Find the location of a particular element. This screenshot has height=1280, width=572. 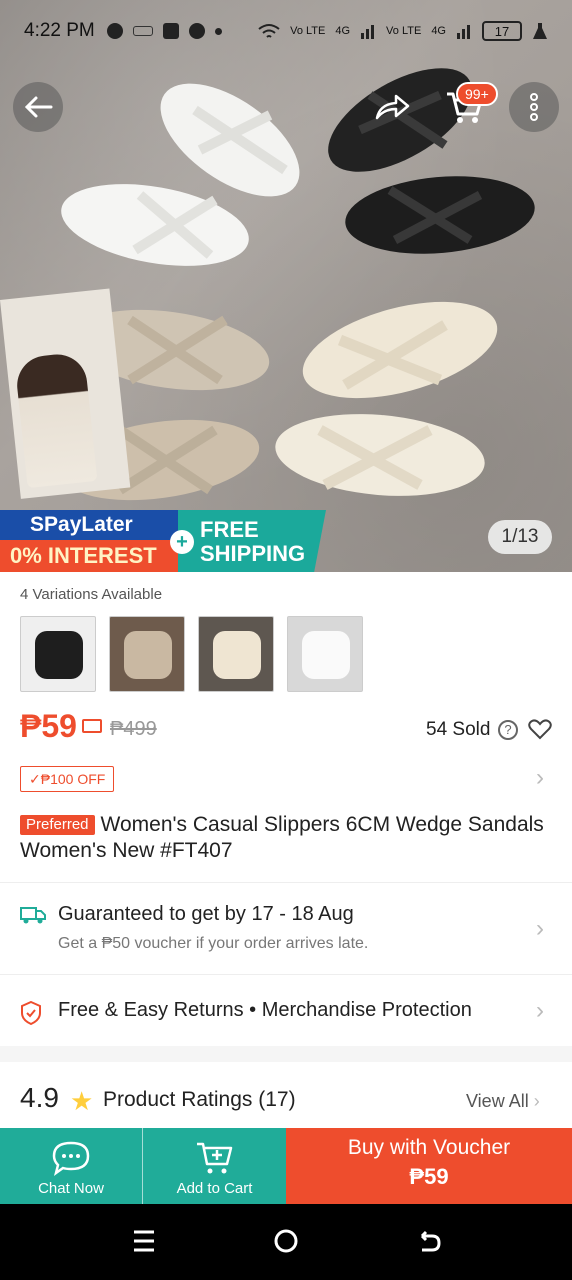

product-ratings-row: 4.9 ★ Product Ratings (17) View All › is located at coordinates (286, 1095).